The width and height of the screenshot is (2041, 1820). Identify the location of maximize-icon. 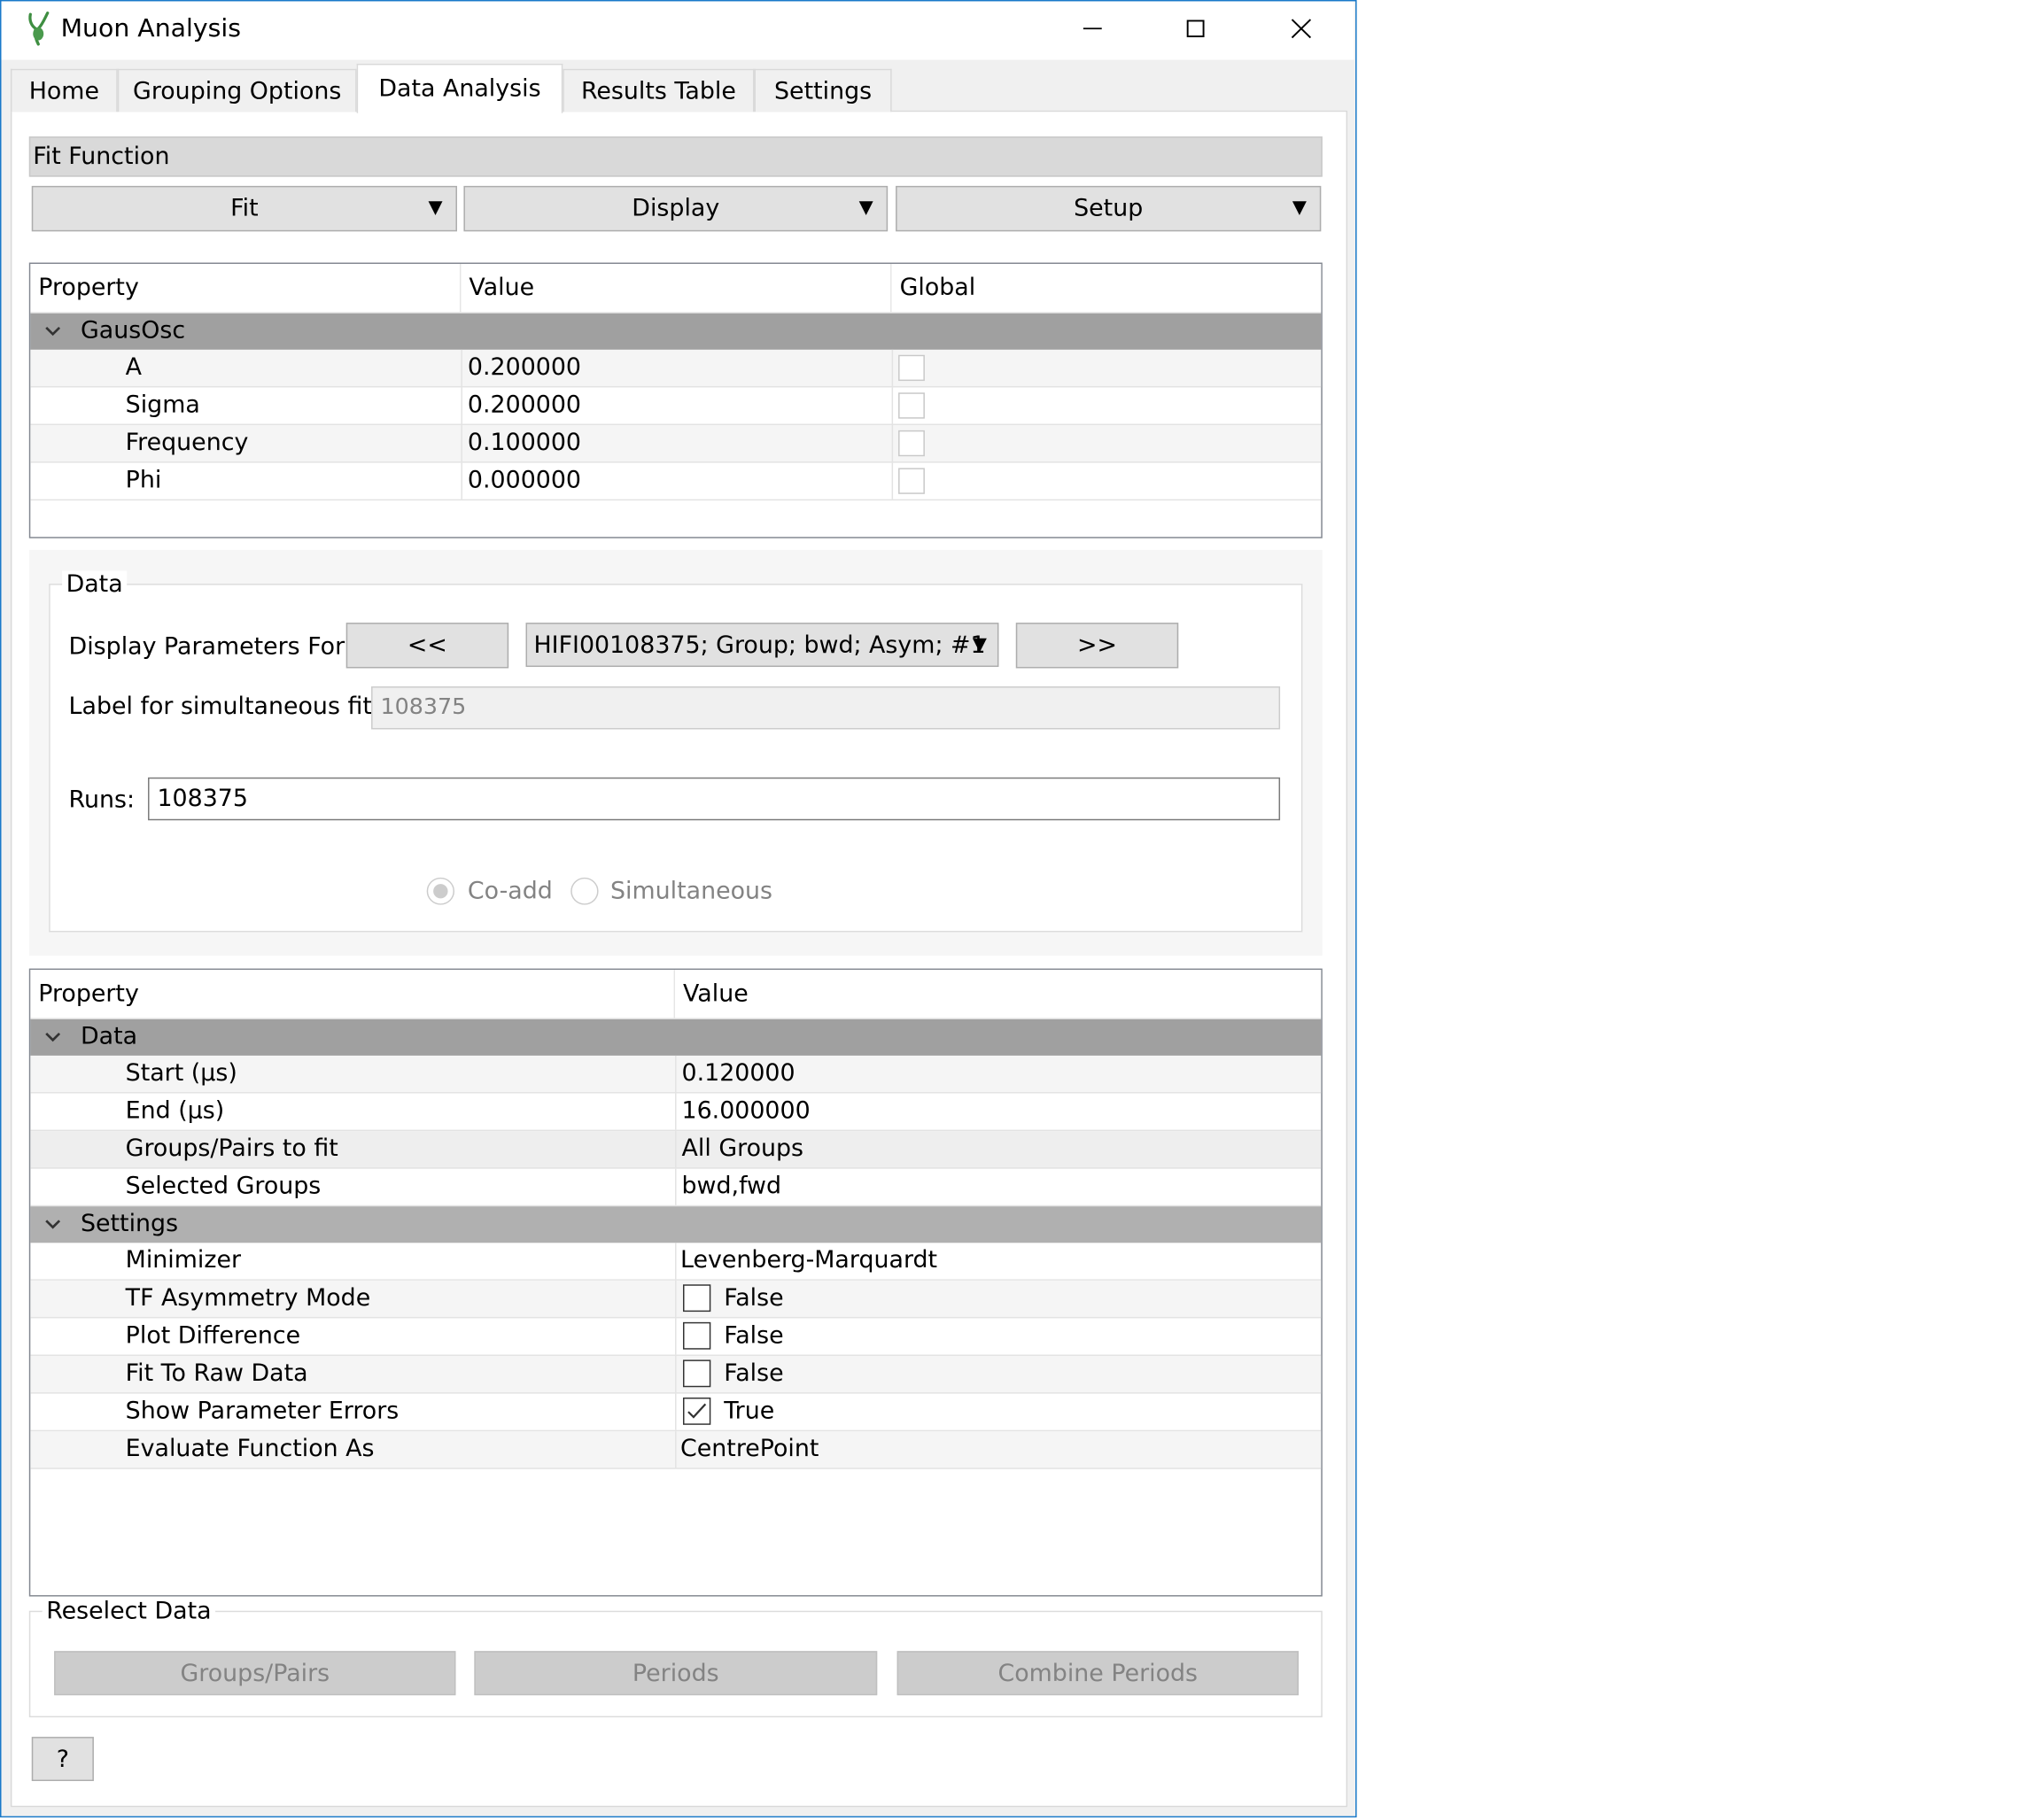
(1195, 28).